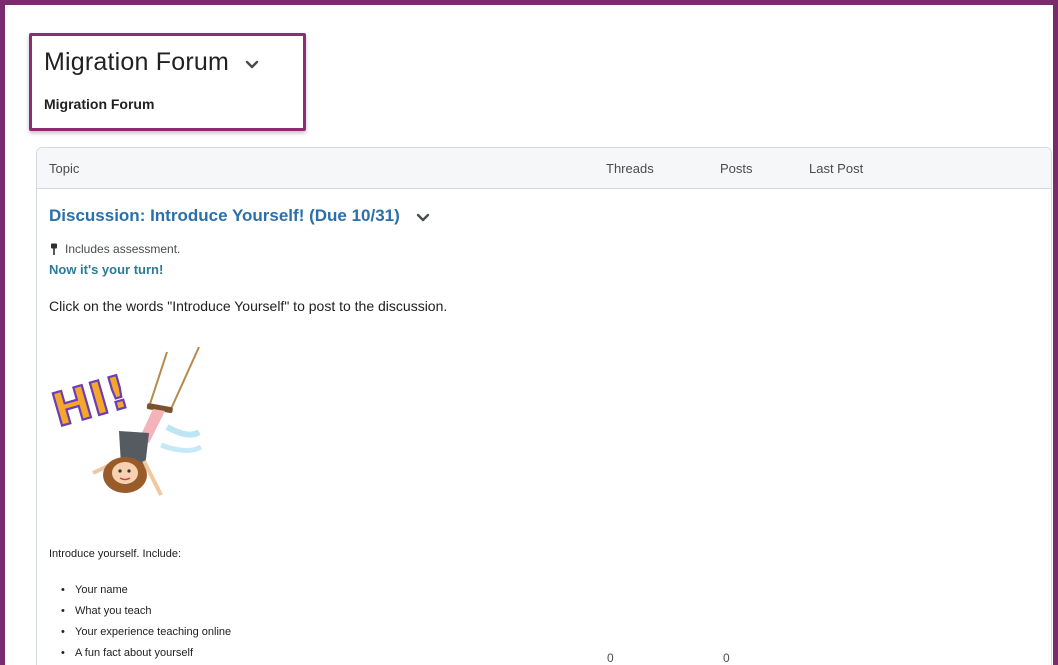  What do you see at coordinates (736, 168) in the screenshot?
I see `column-header-posts: Posts` at bounding box center [736, 168].